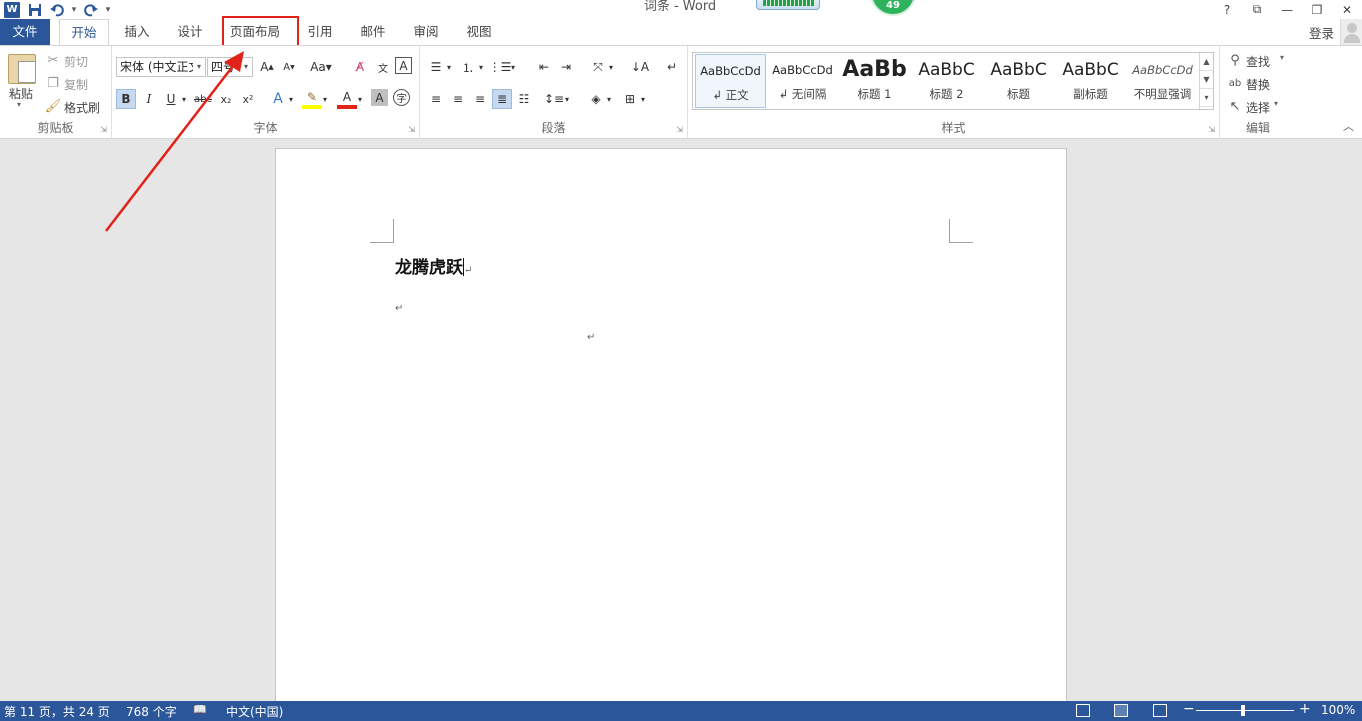 The image size is (1362, 721). What do you see at coordinates (1243, 710) in the screenshot?
I see `zoom-slider-thumb` at bounding box center [1243, 710].